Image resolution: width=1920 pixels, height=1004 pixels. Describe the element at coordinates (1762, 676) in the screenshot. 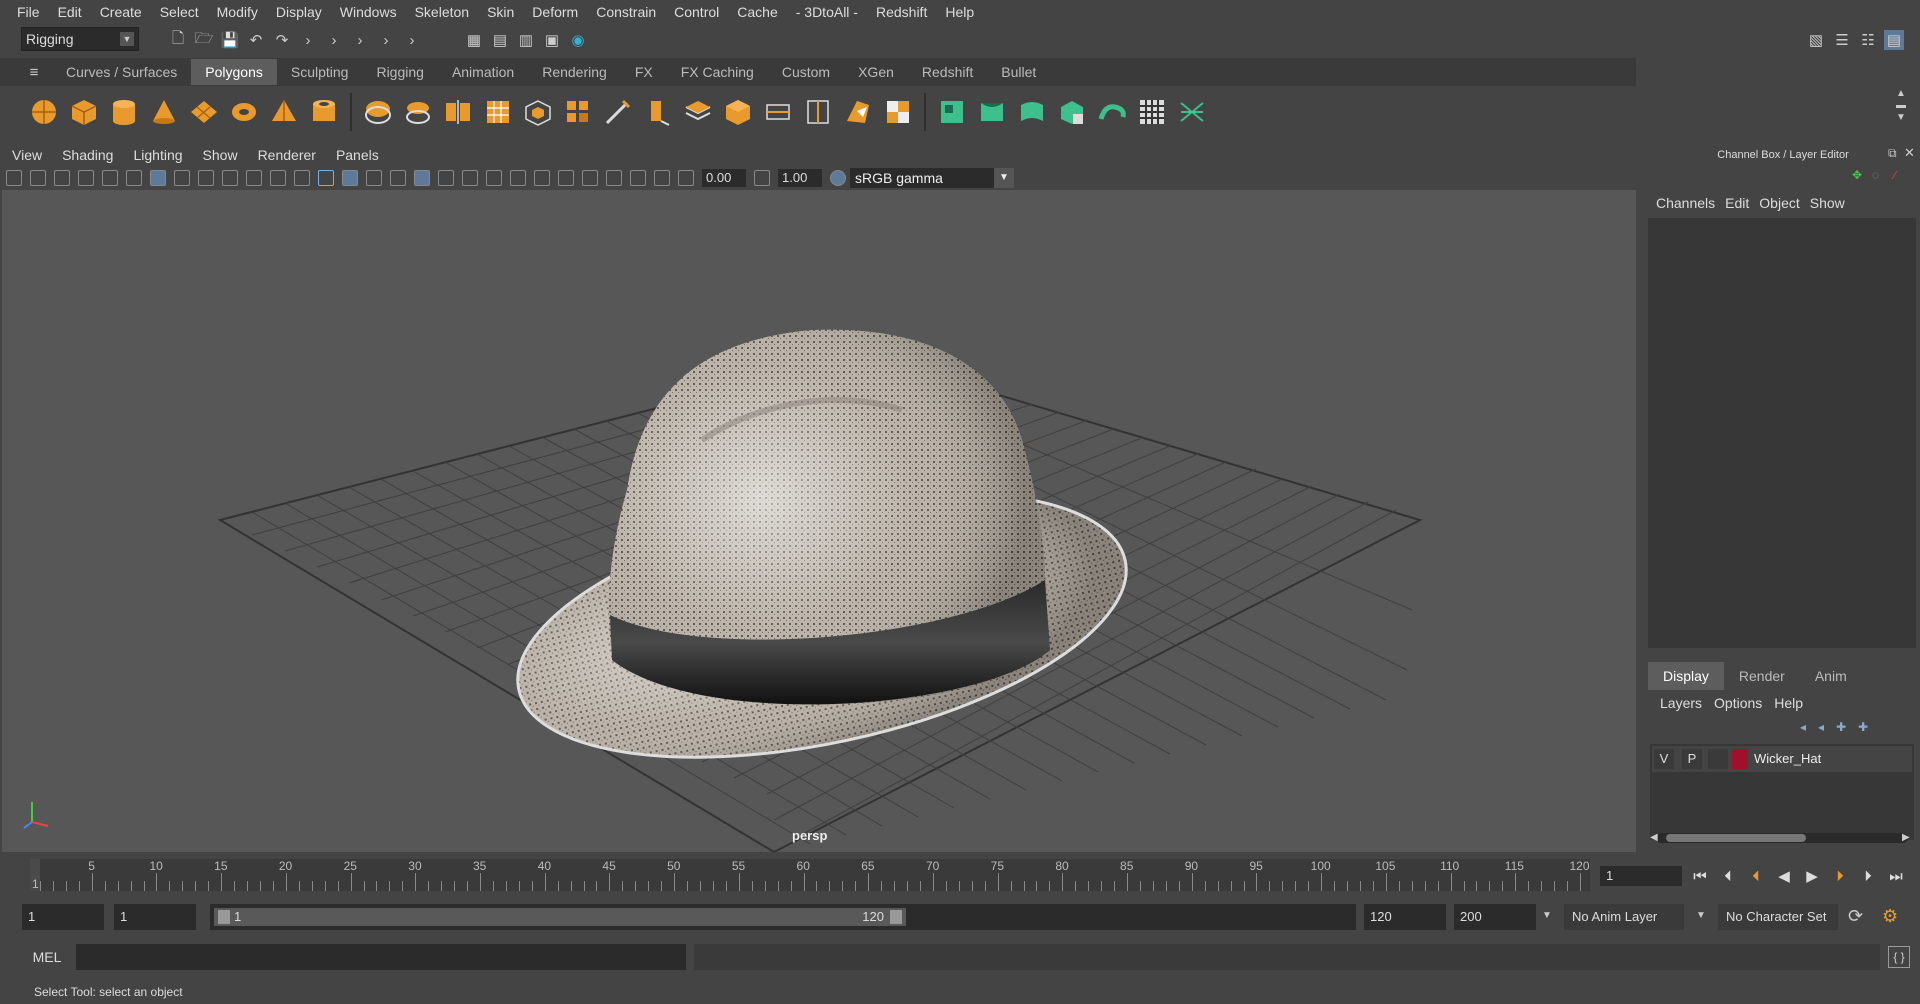

I see `layer-tab-render: Render` at that location.